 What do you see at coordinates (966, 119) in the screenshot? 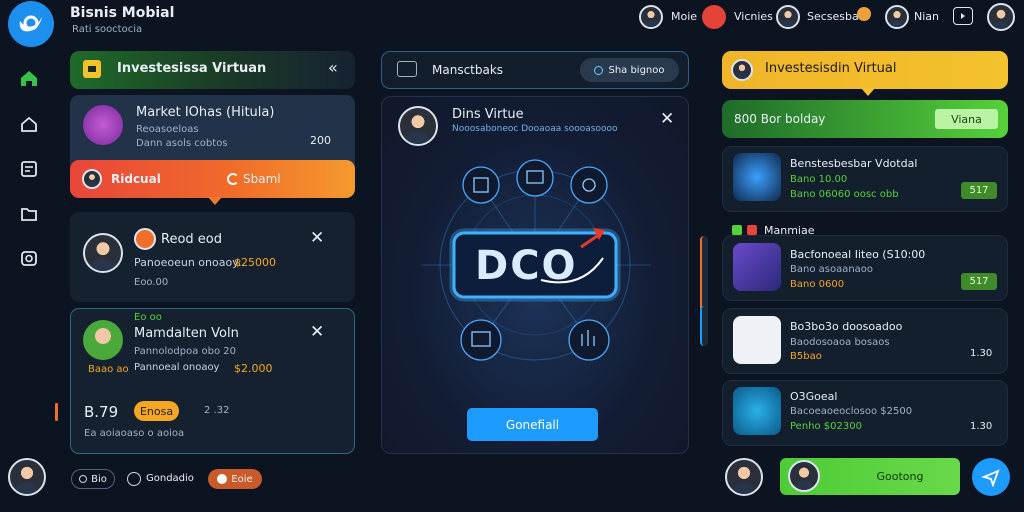
I see `green-bar-button: Viana` at bounding box center [966, 119].